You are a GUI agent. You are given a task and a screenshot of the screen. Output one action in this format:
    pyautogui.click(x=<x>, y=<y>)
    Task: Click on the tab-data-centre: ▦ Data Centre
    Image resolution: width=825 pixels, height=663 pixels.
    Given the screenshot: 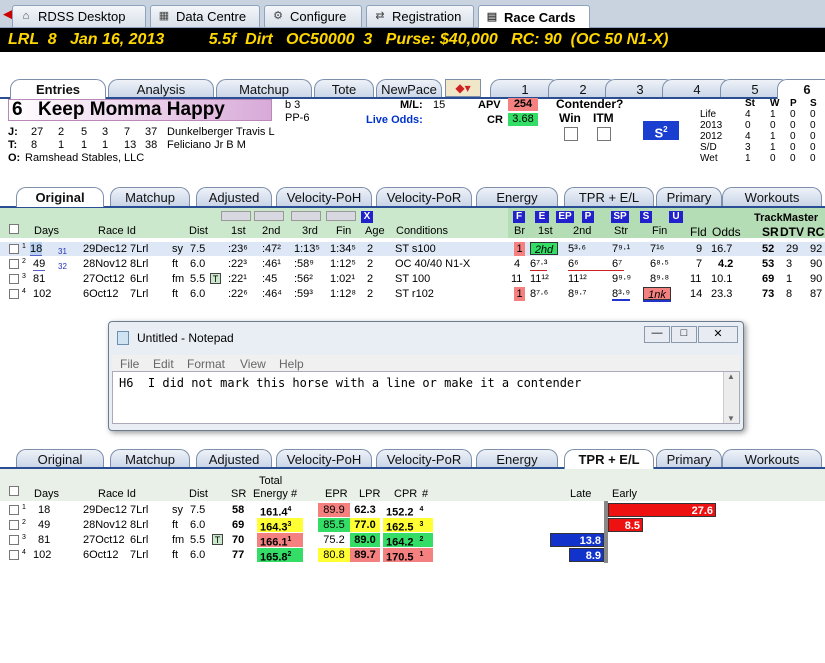 What is the action you would take?
    pyautogui.click(x=205, y=16)
    